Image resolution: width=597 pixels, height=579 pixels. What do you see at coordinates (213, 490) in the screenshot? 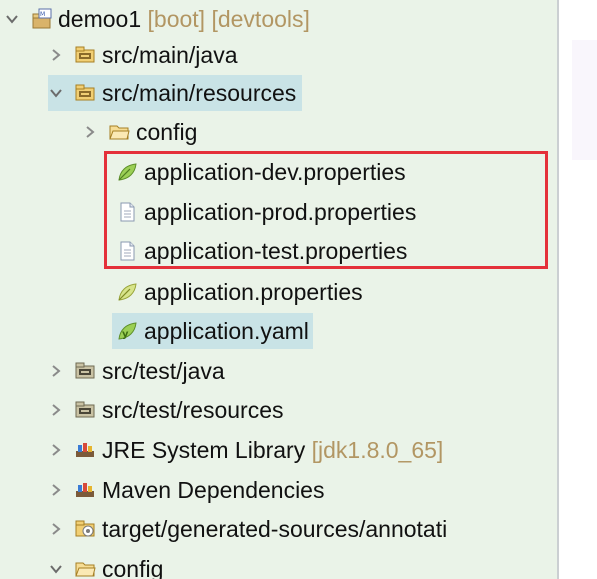
I see `tree-item-label: Maven Dependencies` at bounding box center [213, 490].